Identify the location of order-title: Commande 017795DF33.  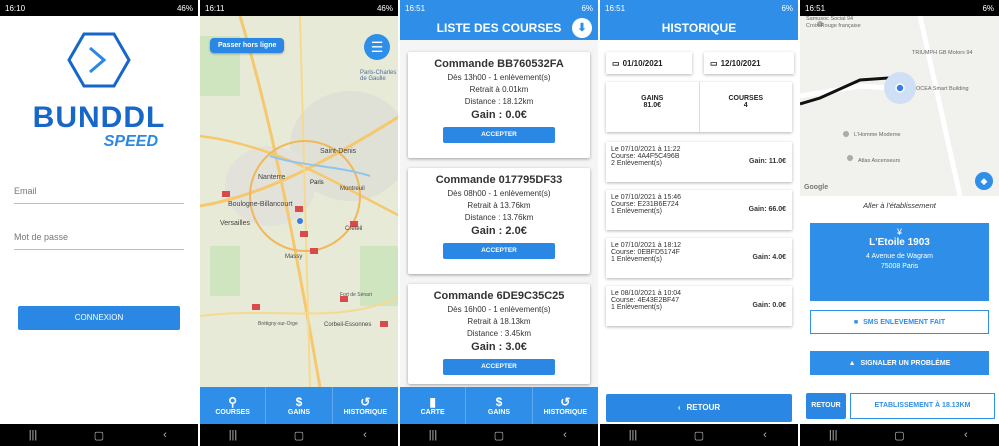
(499, 180).